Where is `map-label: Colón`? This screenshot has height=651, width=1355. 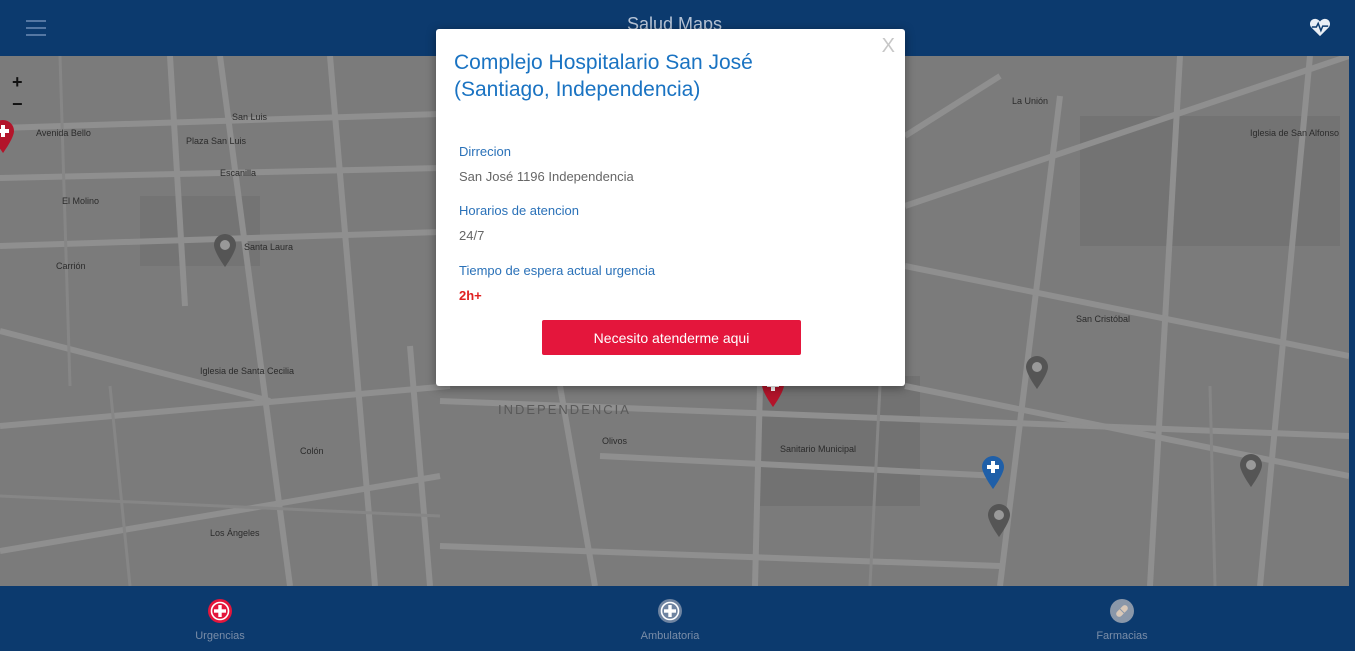
map-label: Colón is located at coordinates (312, 451).